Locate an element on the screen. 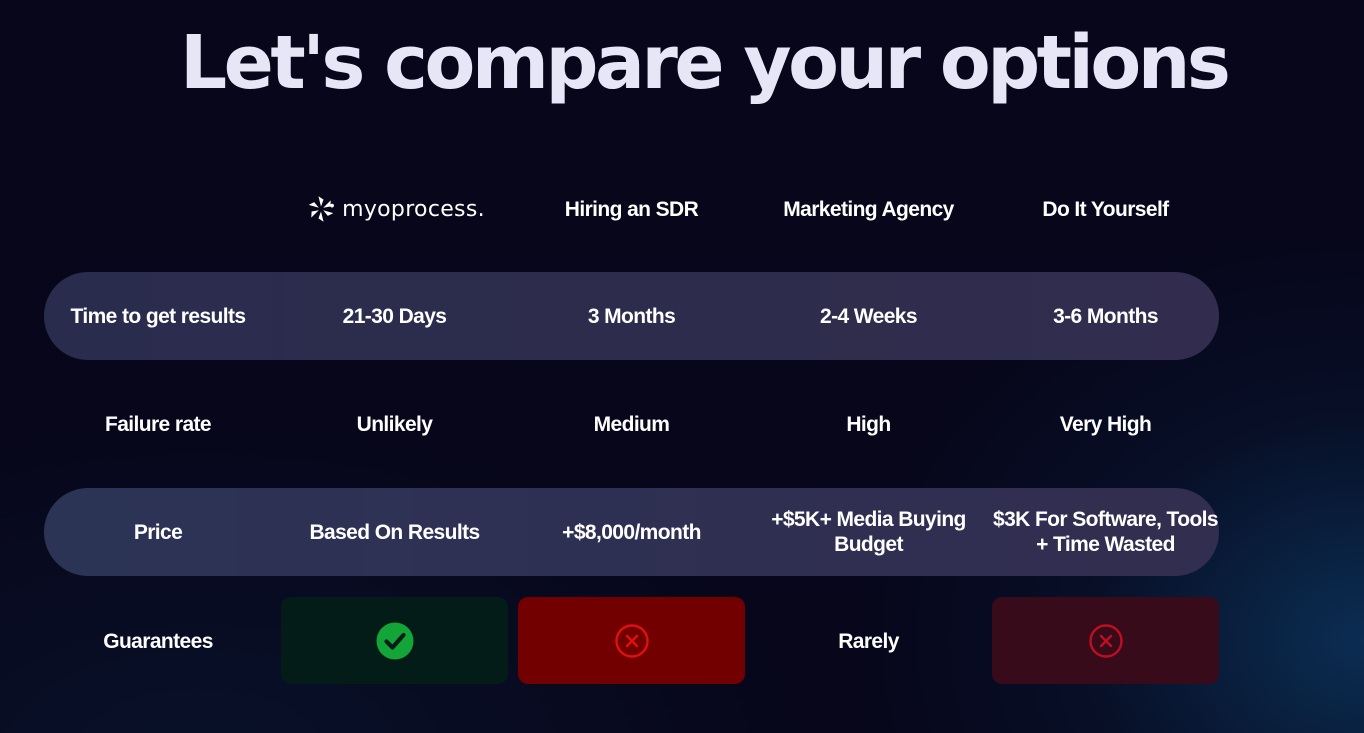  page-title: Let's compare your options is located at coordinates (705, 63).